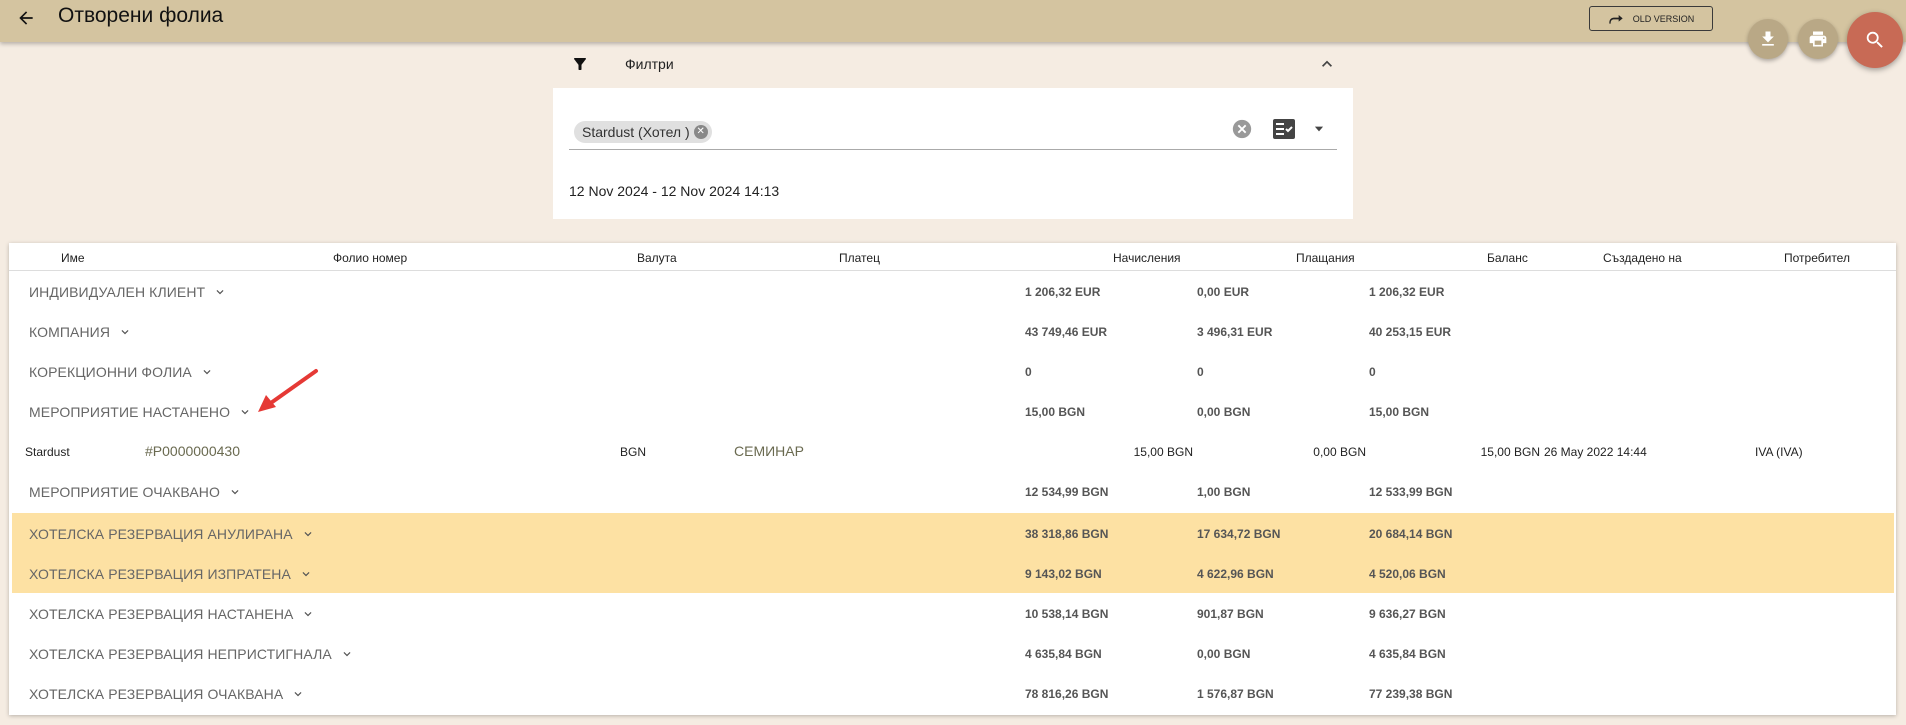  Describe the element at coordinates (1616, 19) in the screenshot. I see `redo-arrow-icon` at that location.